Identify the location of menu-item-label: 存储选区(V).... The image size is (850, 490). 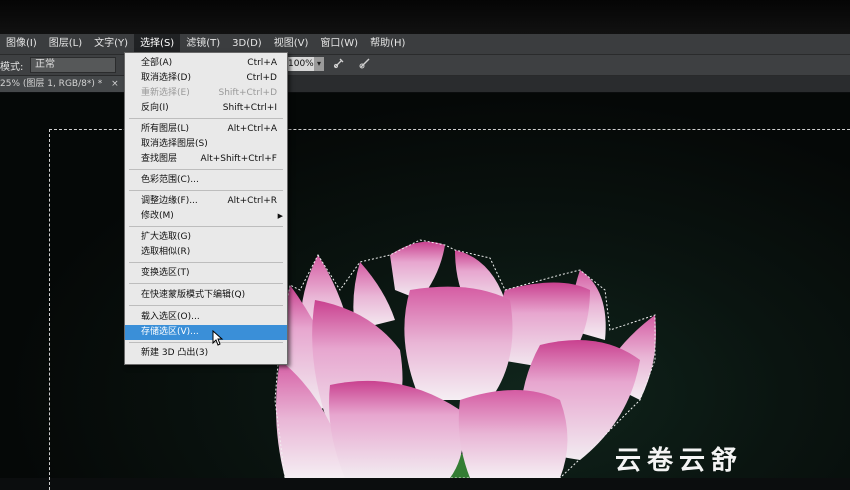
(170, 332).